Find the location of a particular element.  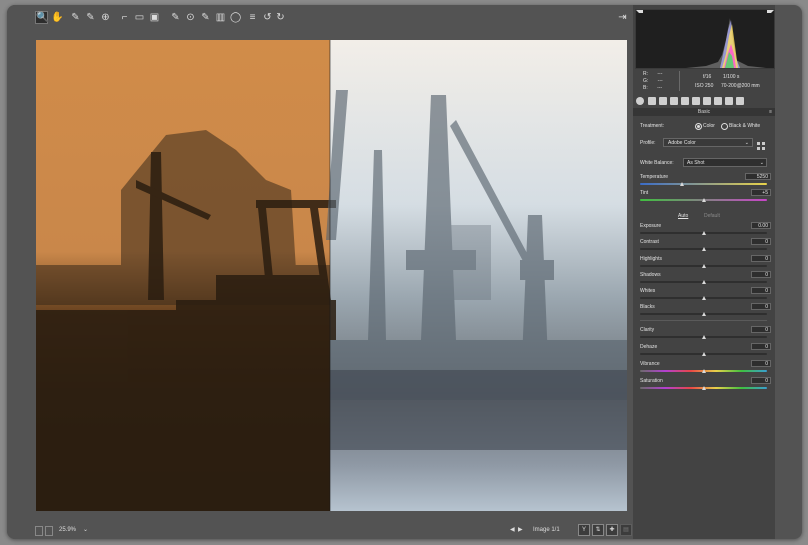

contrast-label: Contrast is located at coordinates (649, 242).